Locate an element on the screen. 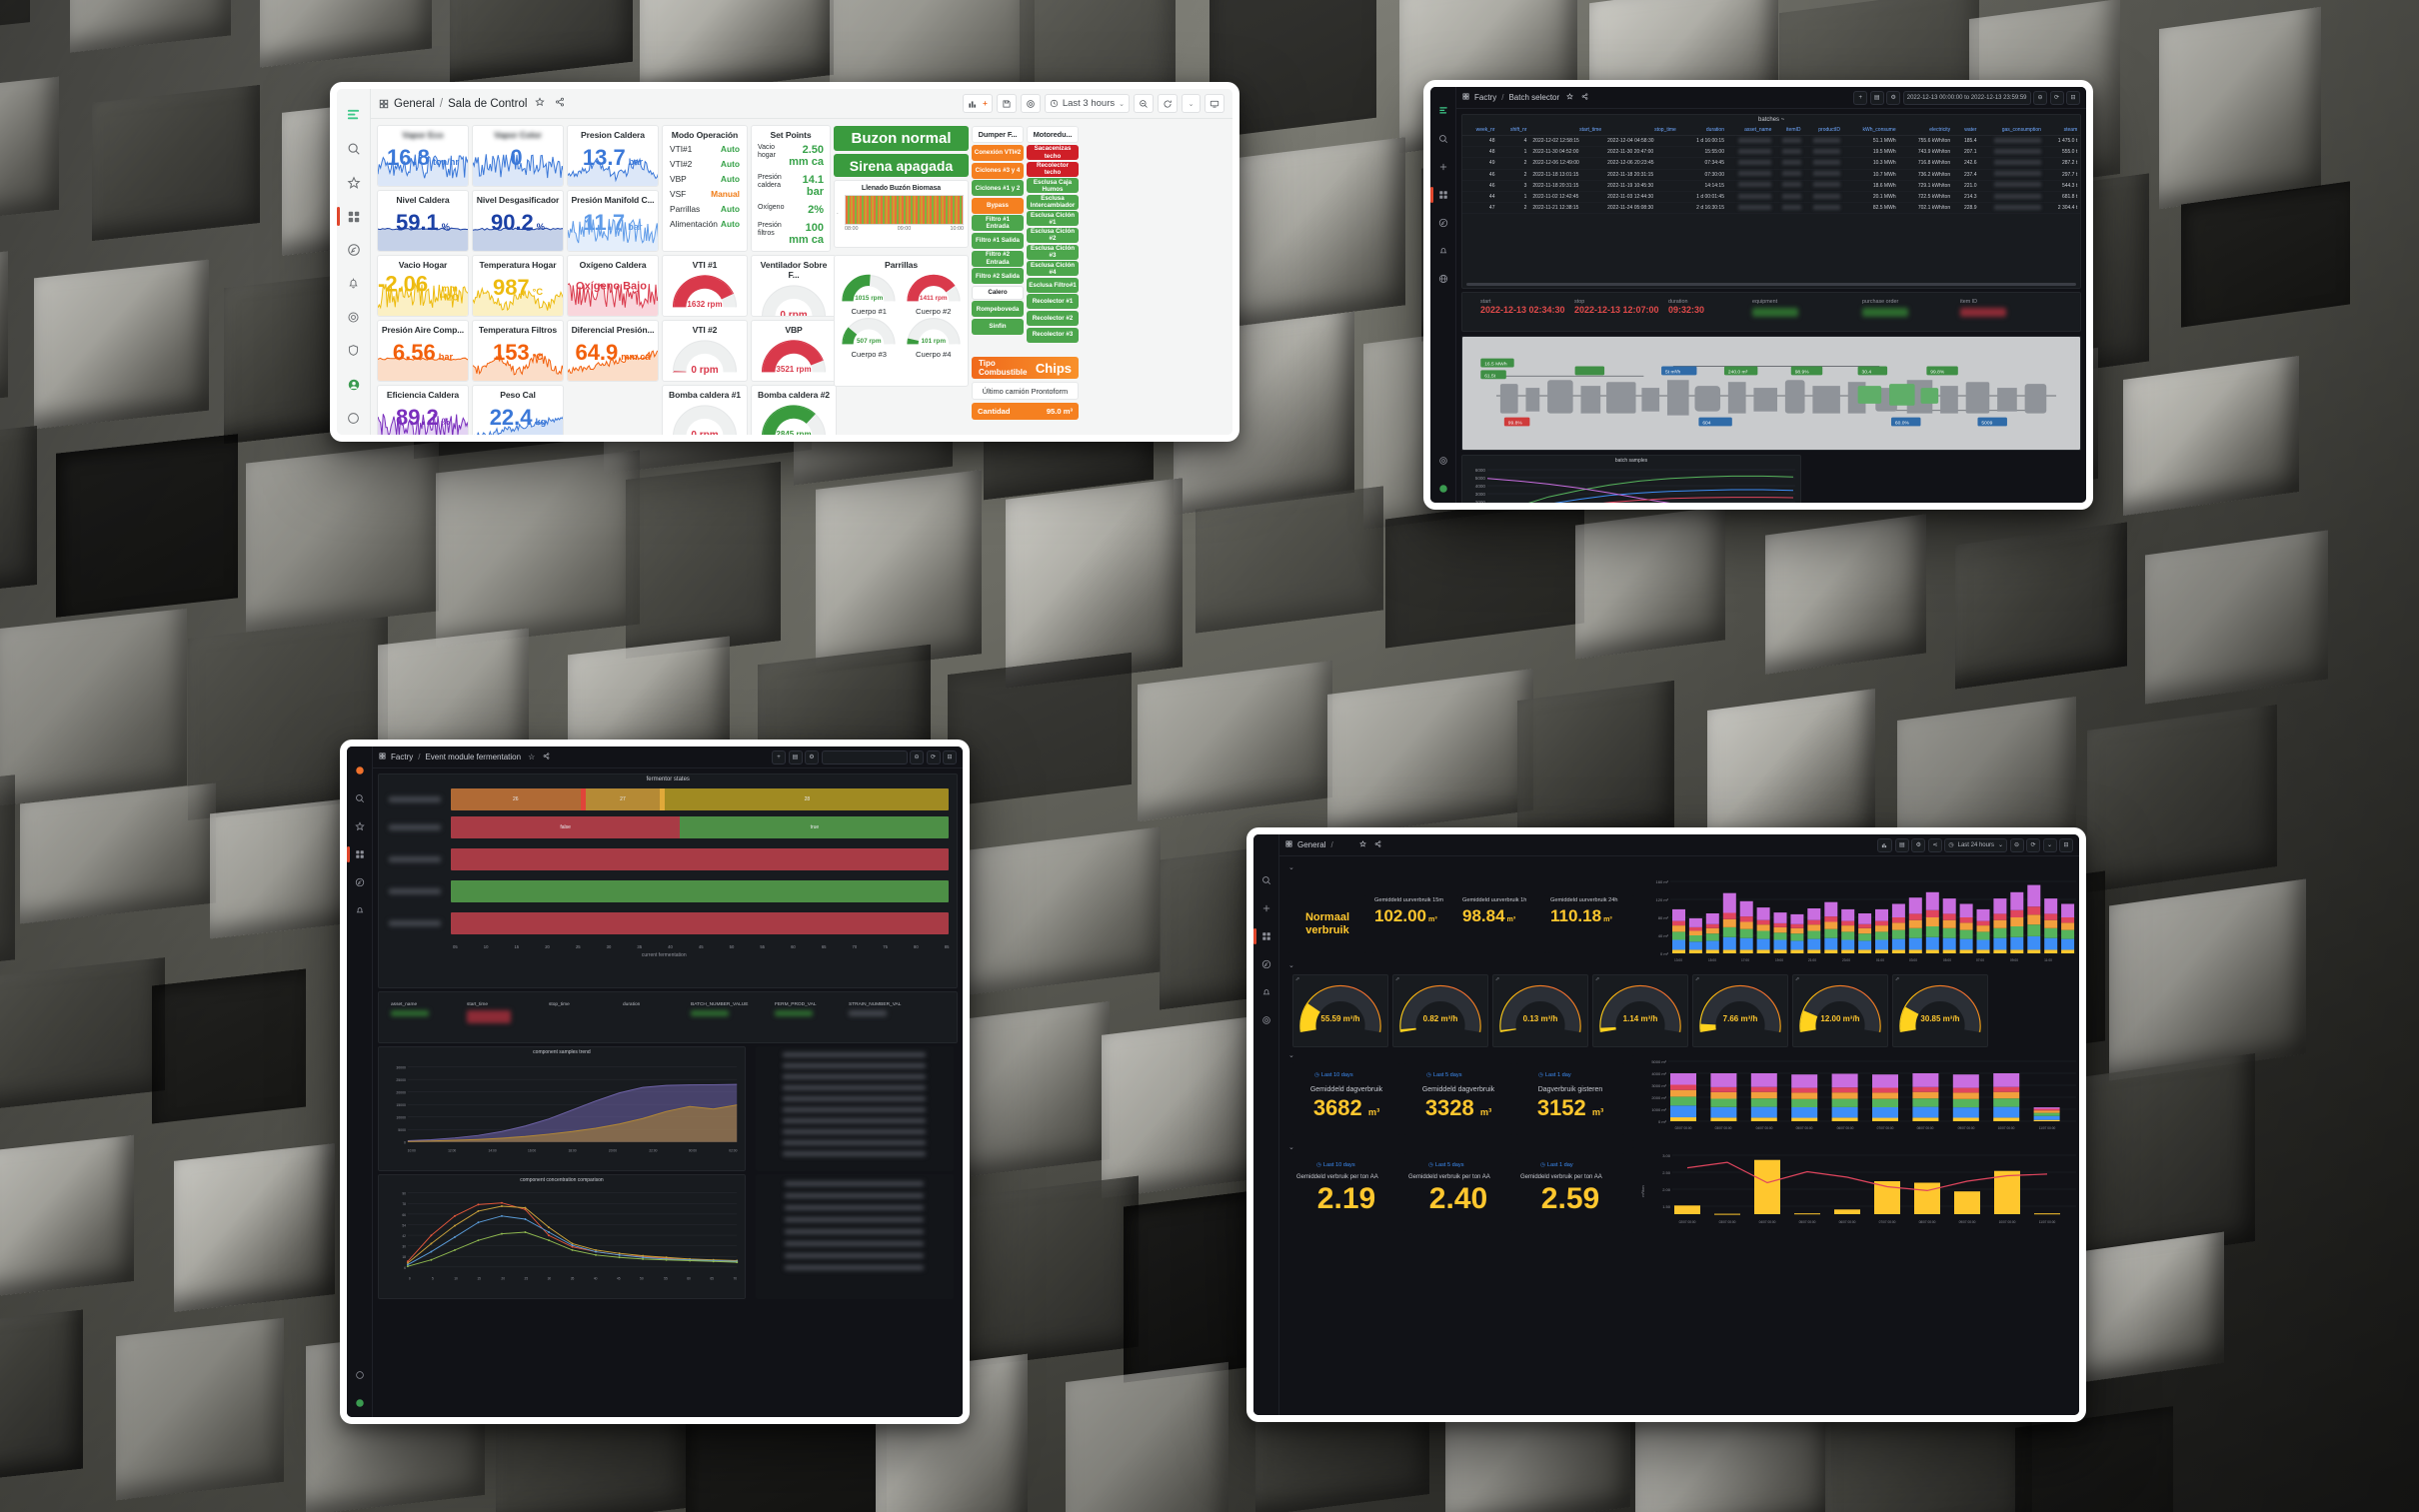 The image size is (2419, 1512). time-range-picker: ◷ Last 24 hours ⌄ is located at coordinates (1976, 844).